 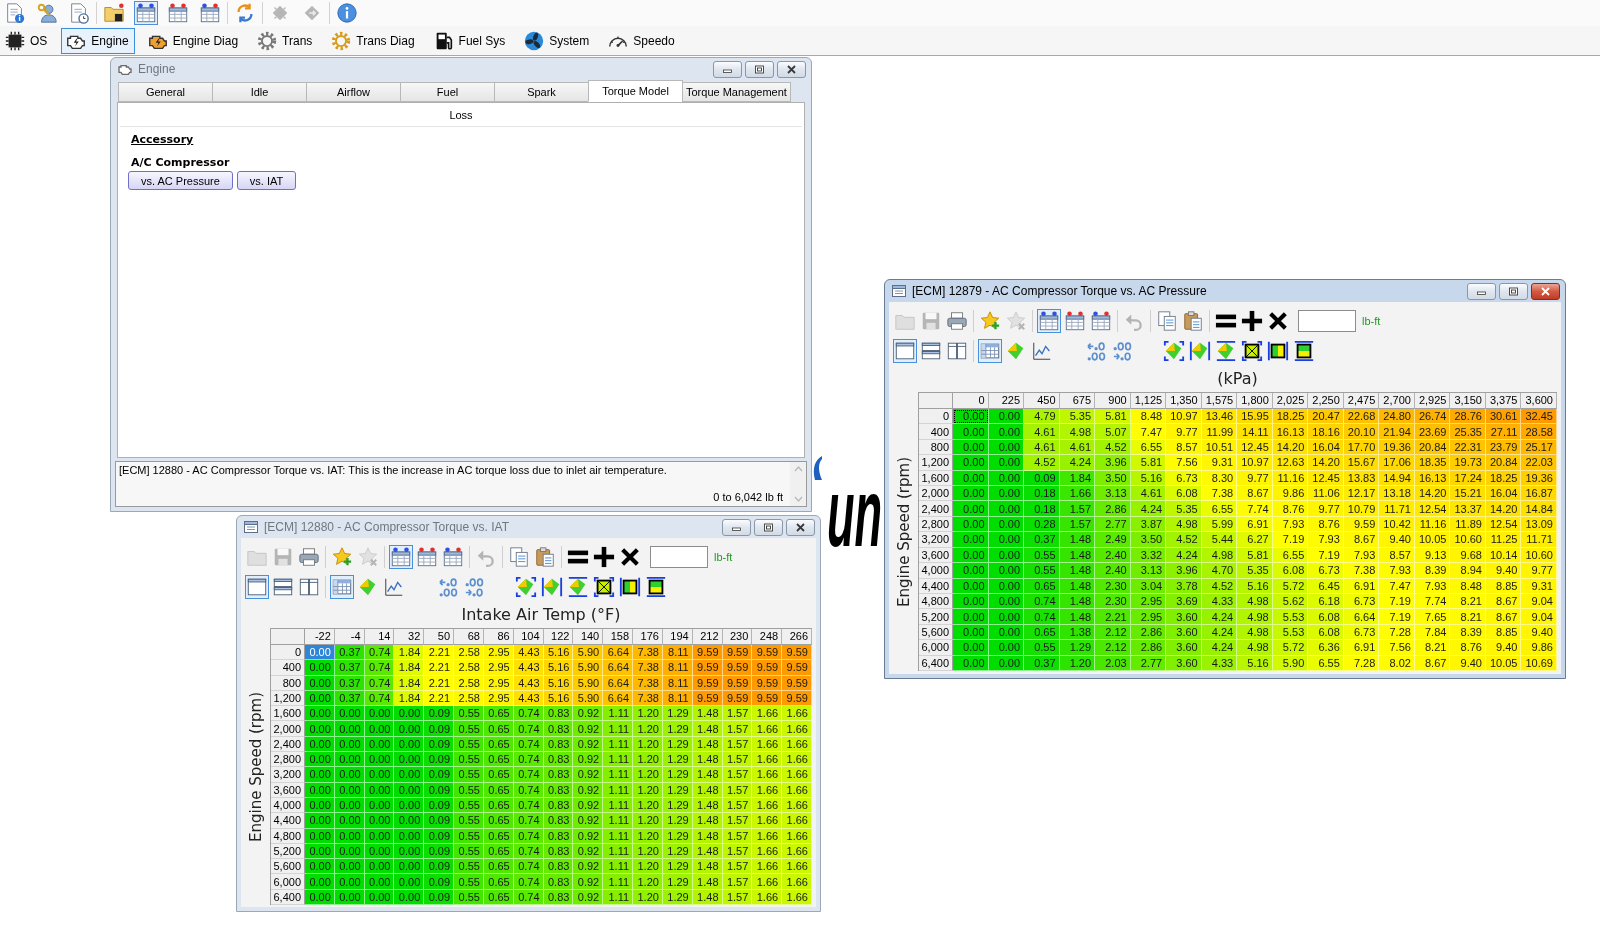 I want to click on table-cell: 8.21, so click(x=1468, y=617).